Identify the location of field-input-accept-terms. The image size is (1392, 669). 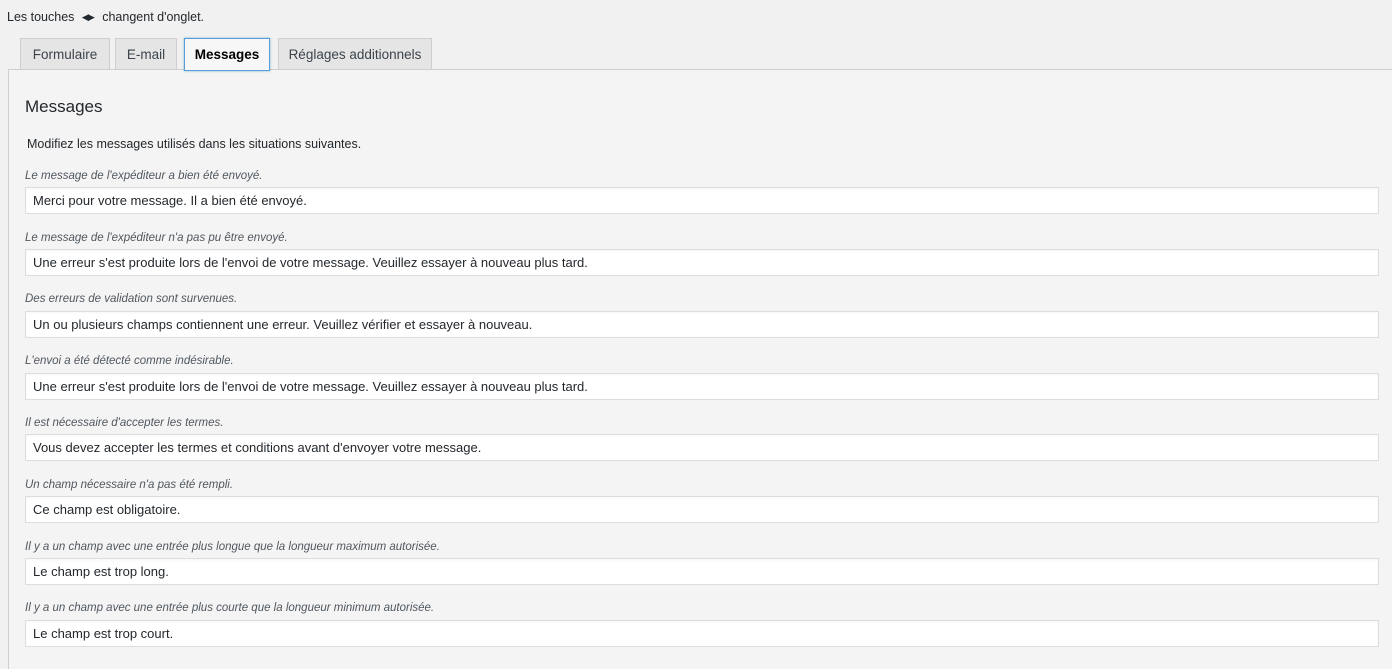
(702, 447).